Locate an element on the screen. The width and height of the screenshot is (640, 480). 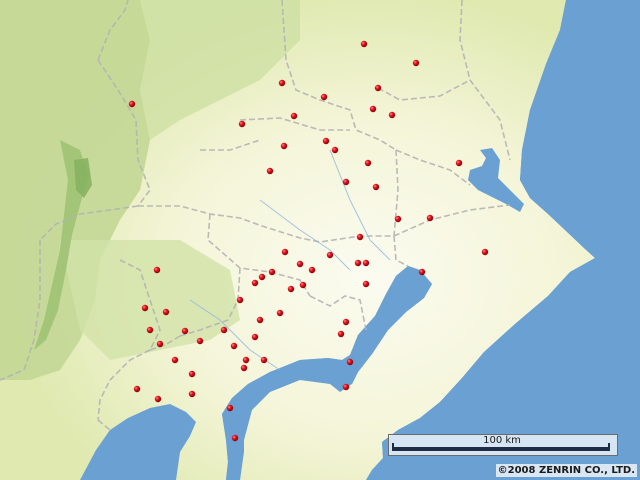
copyright-notice: ©2008 ZENRIN CO., LTD. is located at coordinates (566, 470).